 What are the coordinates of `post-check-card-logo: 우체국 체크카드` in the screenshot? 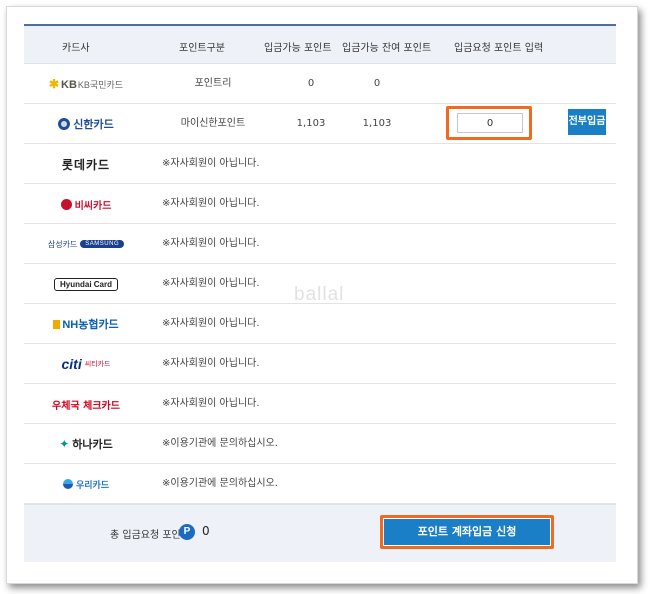 It's located at (86, 406).